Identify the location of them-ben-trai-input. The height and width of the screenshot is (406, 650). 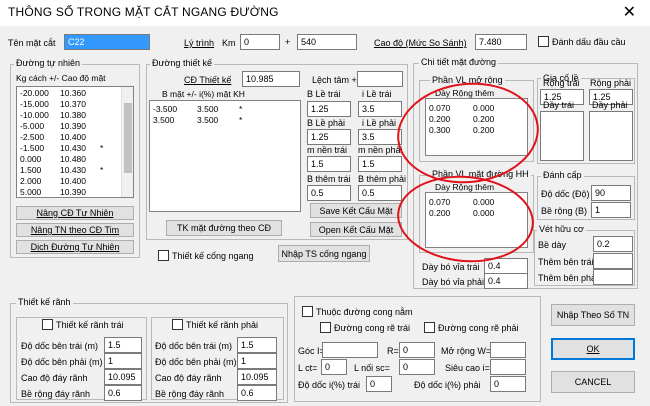
(613, 261).